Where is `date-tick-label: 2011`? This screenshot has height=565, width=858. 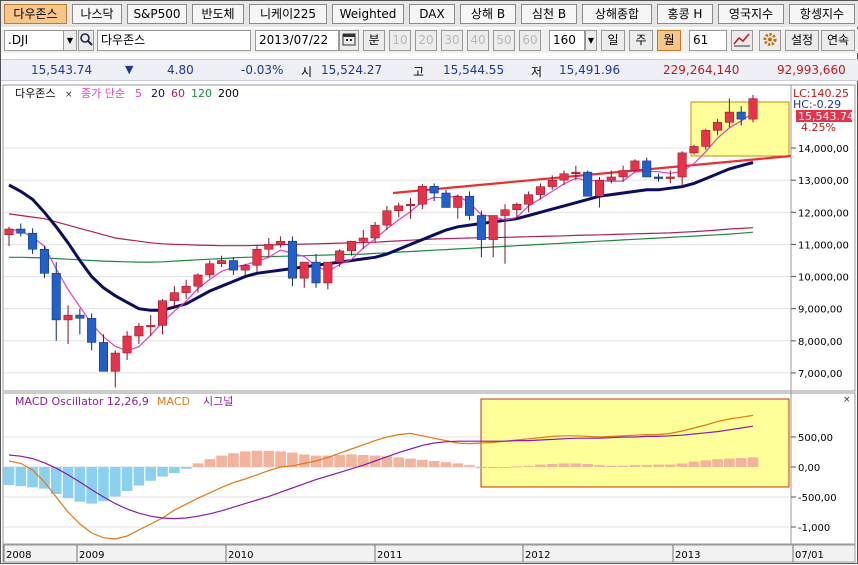
date-tick-label: 2011 is located at coordinates (389, 555).